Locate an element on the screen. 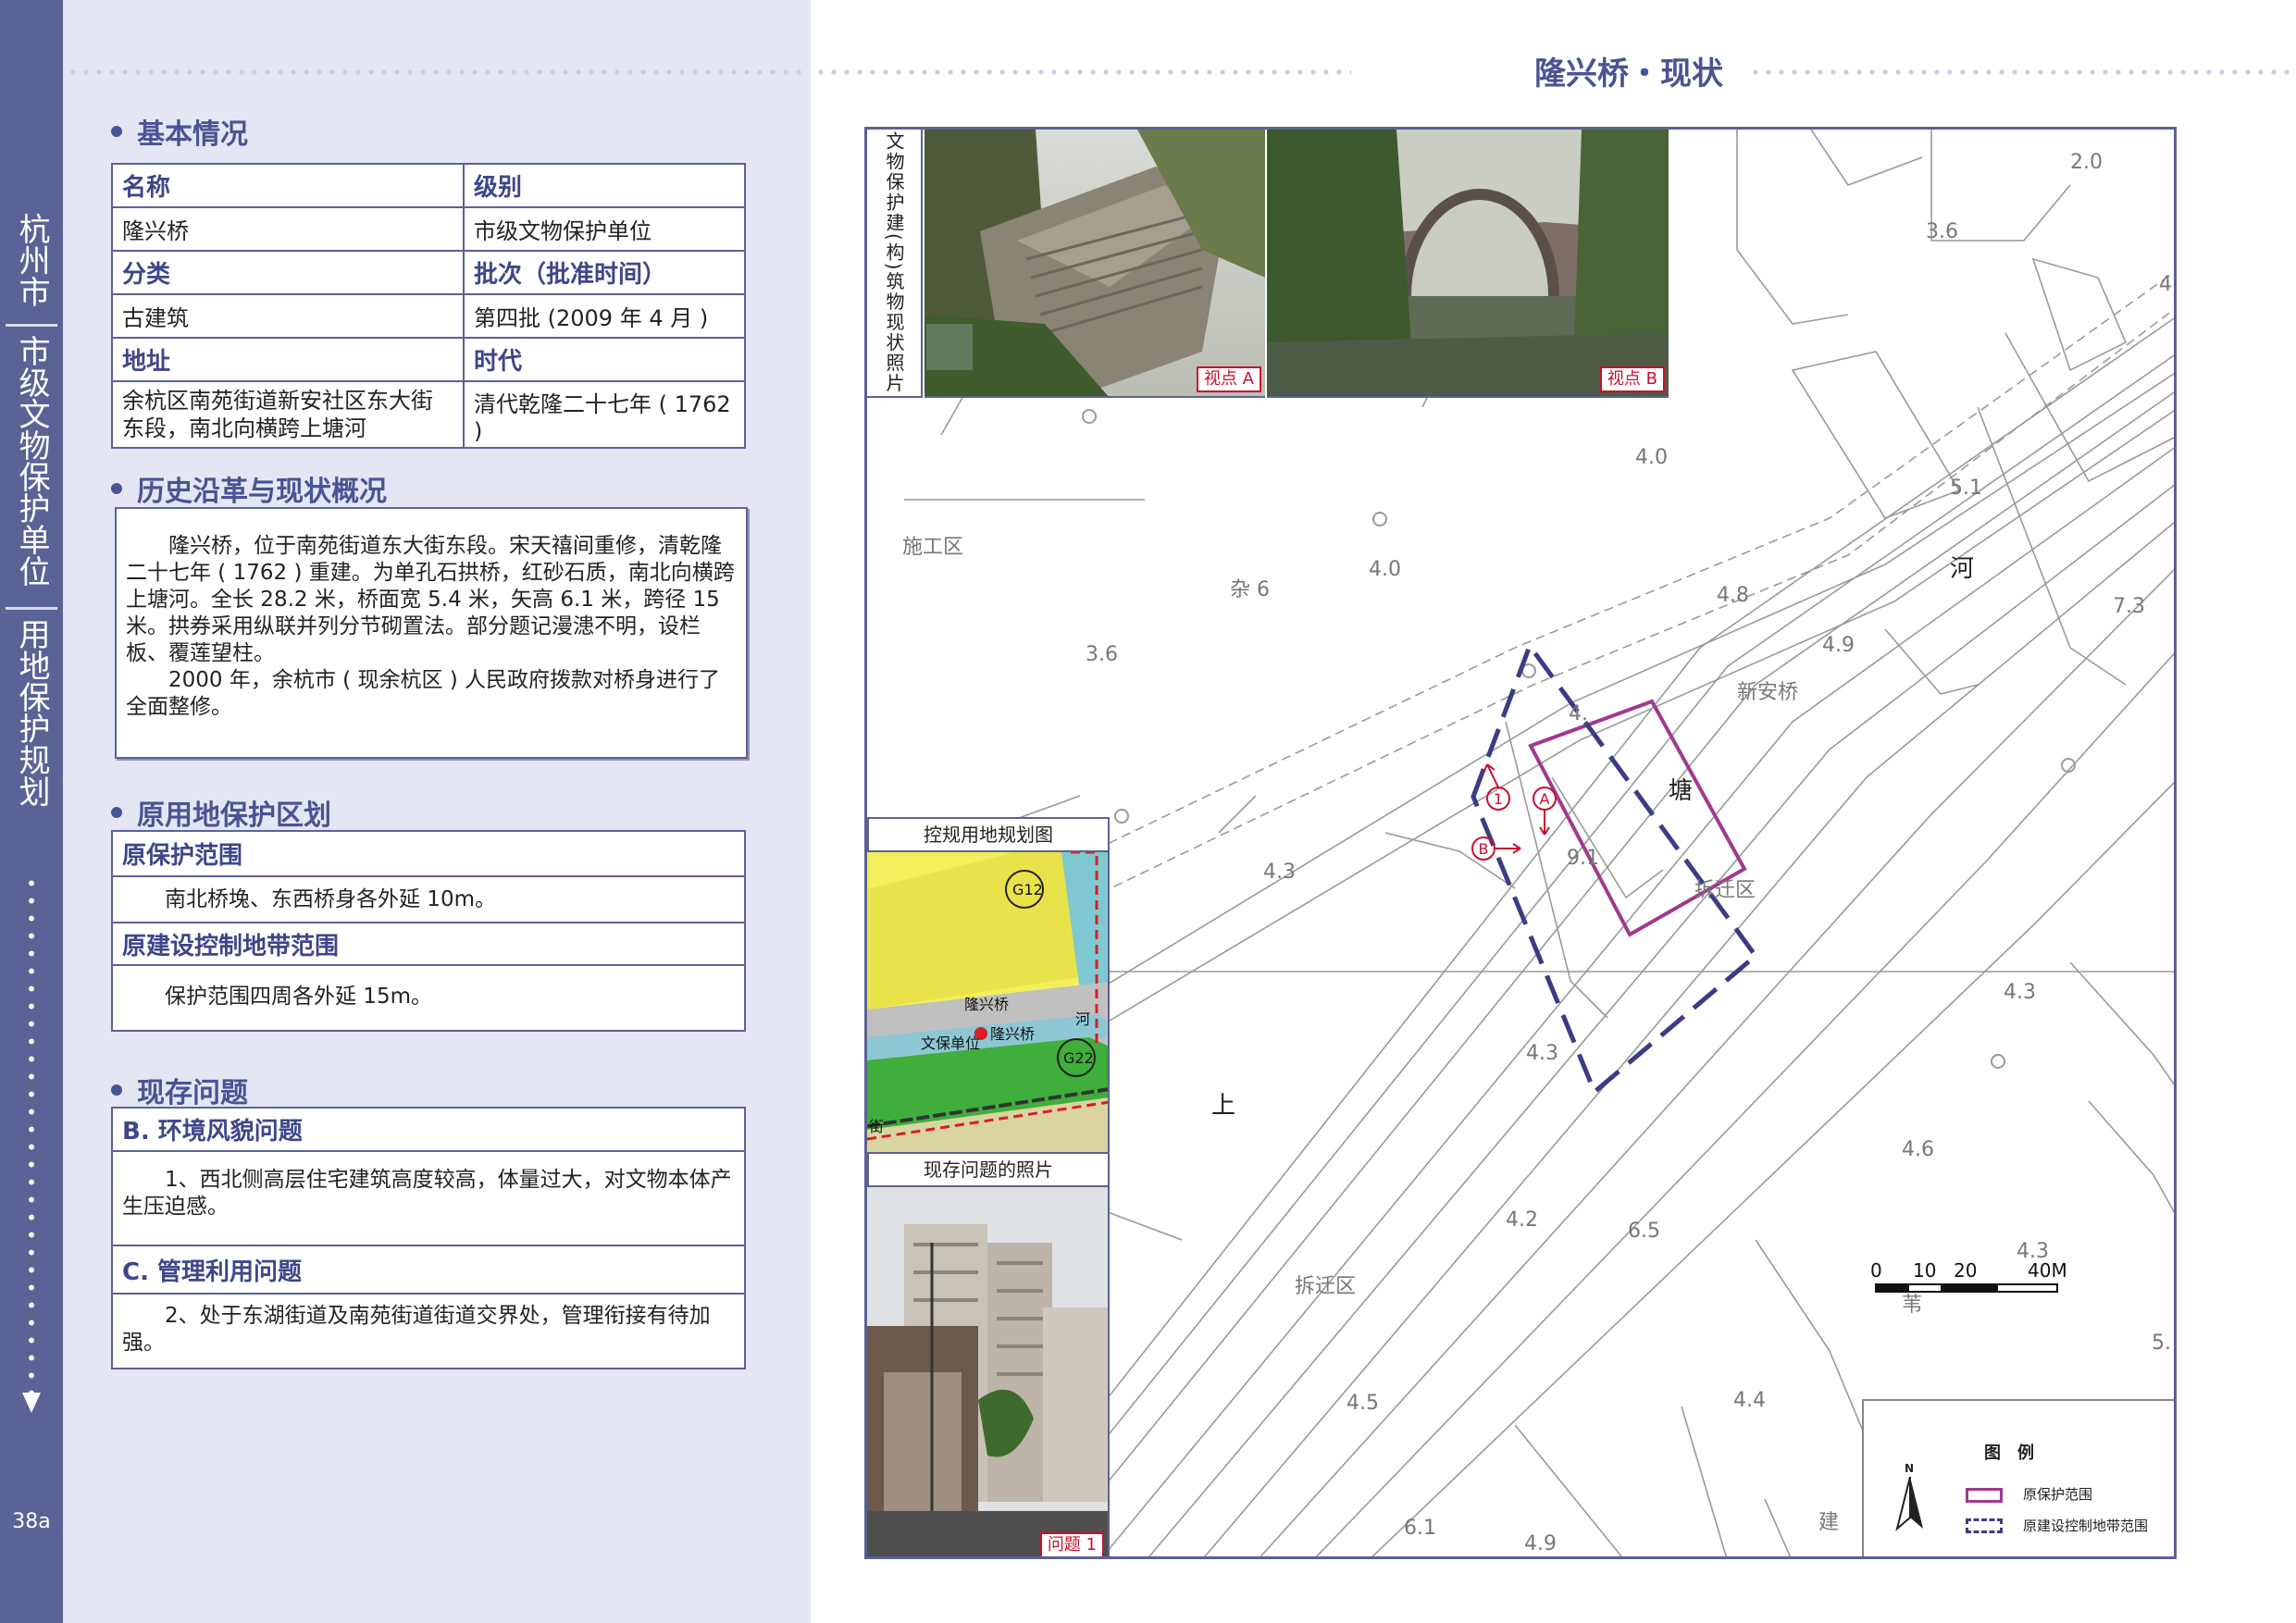 This screenshot has width=2296, height=1623. control-plan-inset: G12 G22 隆兴桥 文保单位 隆兴桥 河 街 is located at coordinates (989, 1002).